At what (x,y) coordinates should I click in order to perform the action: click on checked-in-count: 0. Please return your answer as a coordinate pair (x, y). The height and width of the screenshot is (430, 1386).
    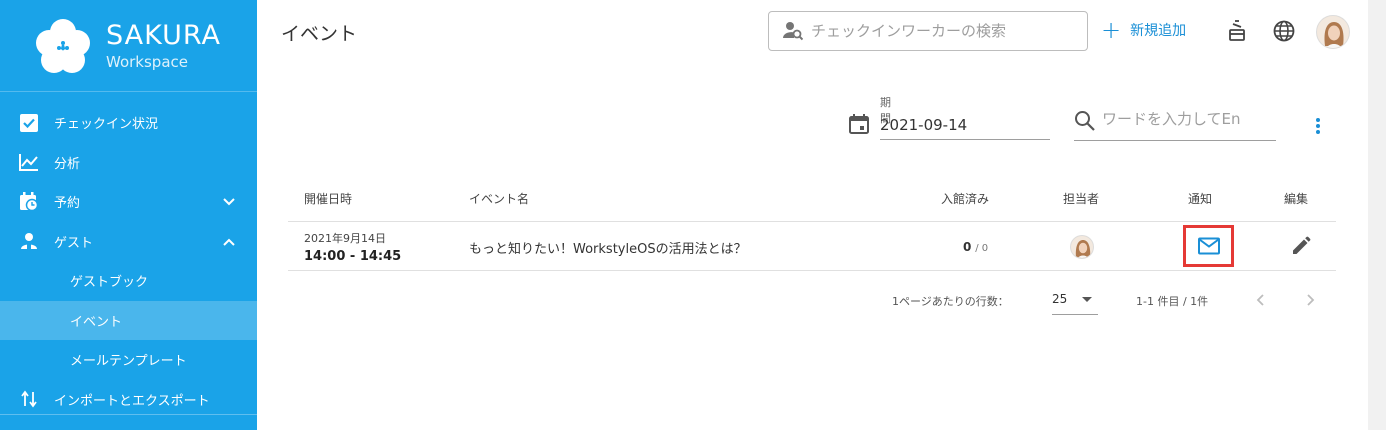
    Looking at the image, I should click on (967, 247).